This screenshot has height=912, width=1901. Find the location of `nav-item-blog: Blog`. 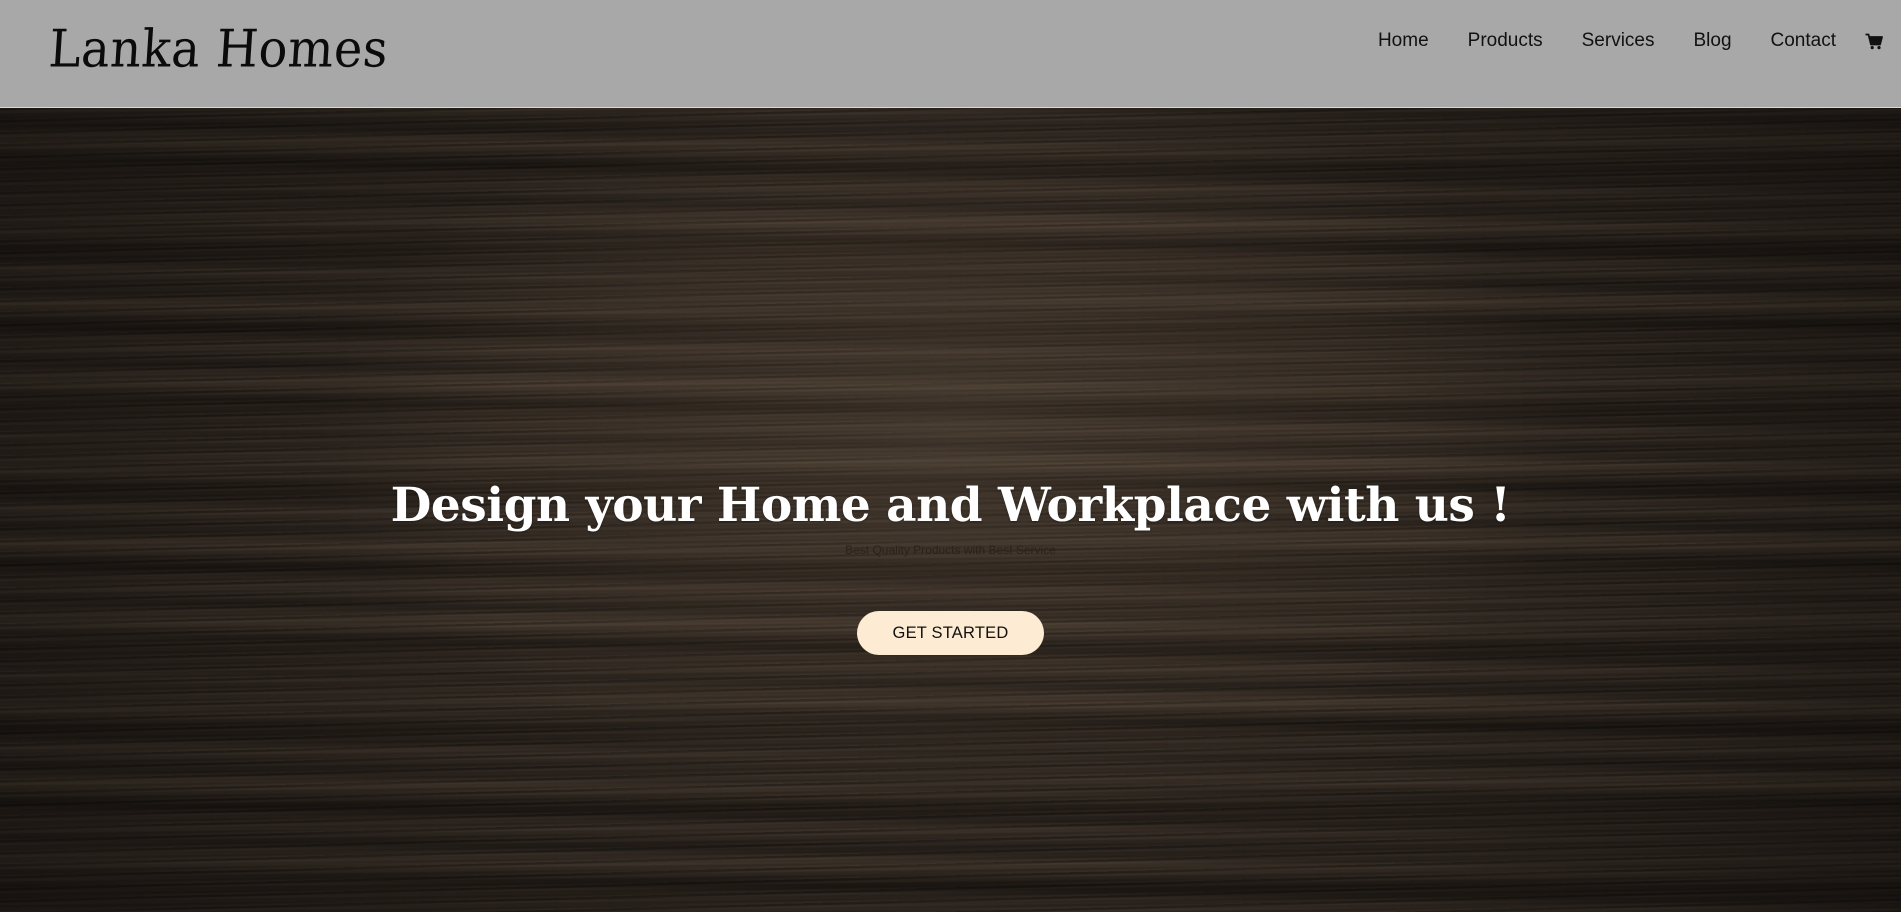

nav-item-blog: Blog is located at coordinates (1712, 41).